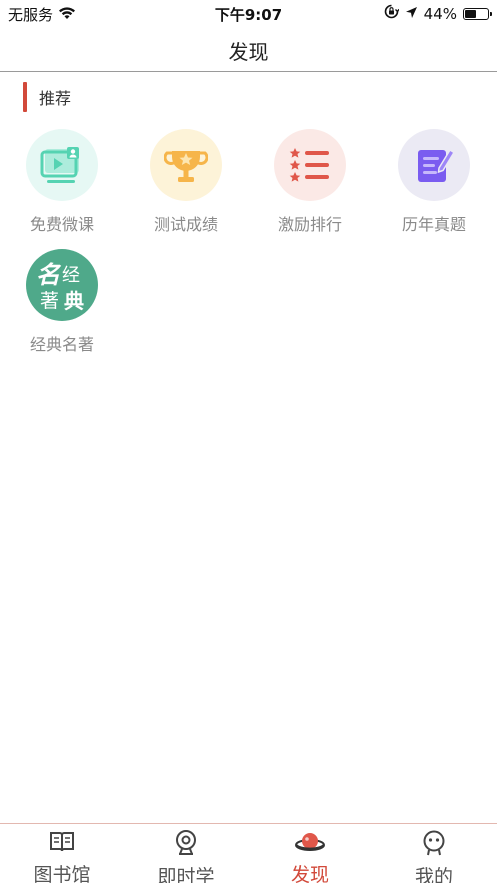 Image resolution: width=497 pixels, height=883 pixels. What do you see at coordinates (491, 13) in the screenshot?
I see `battery-tip` at bounding box center [491, 13].